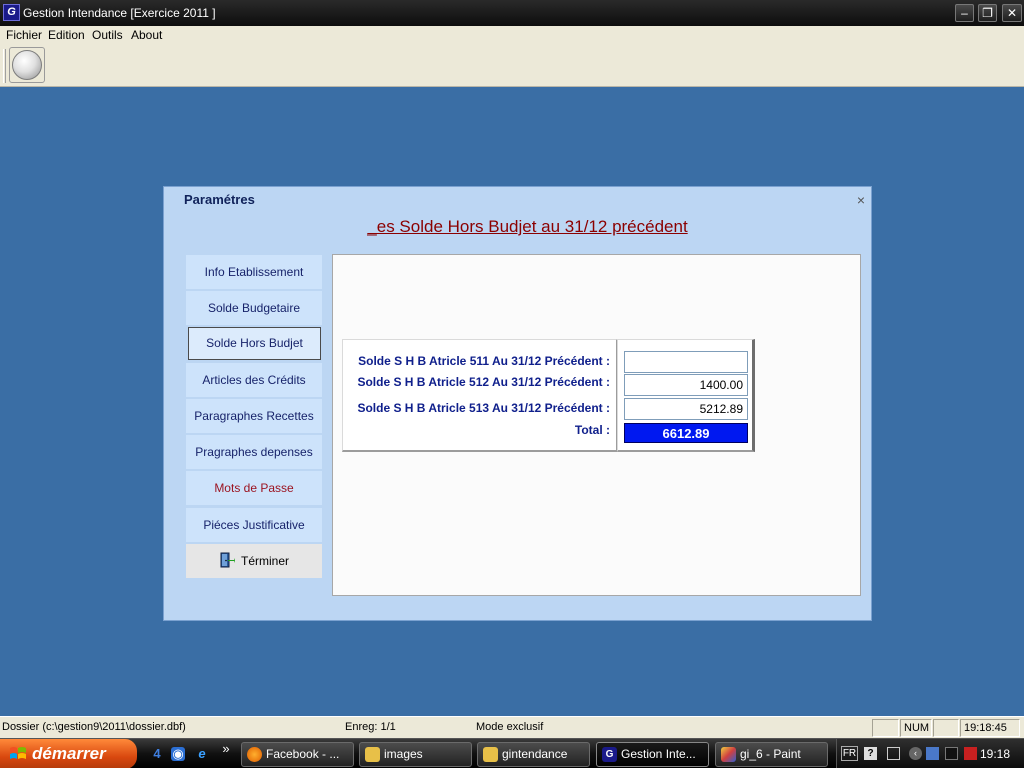 The height and width of the screenshot is (768, 1024). Describe the element at coordinates (94, 727) in the screenshot. I see `status-path: Dossier (c:\gestion9\2011\dossier.dbf)` at that location.